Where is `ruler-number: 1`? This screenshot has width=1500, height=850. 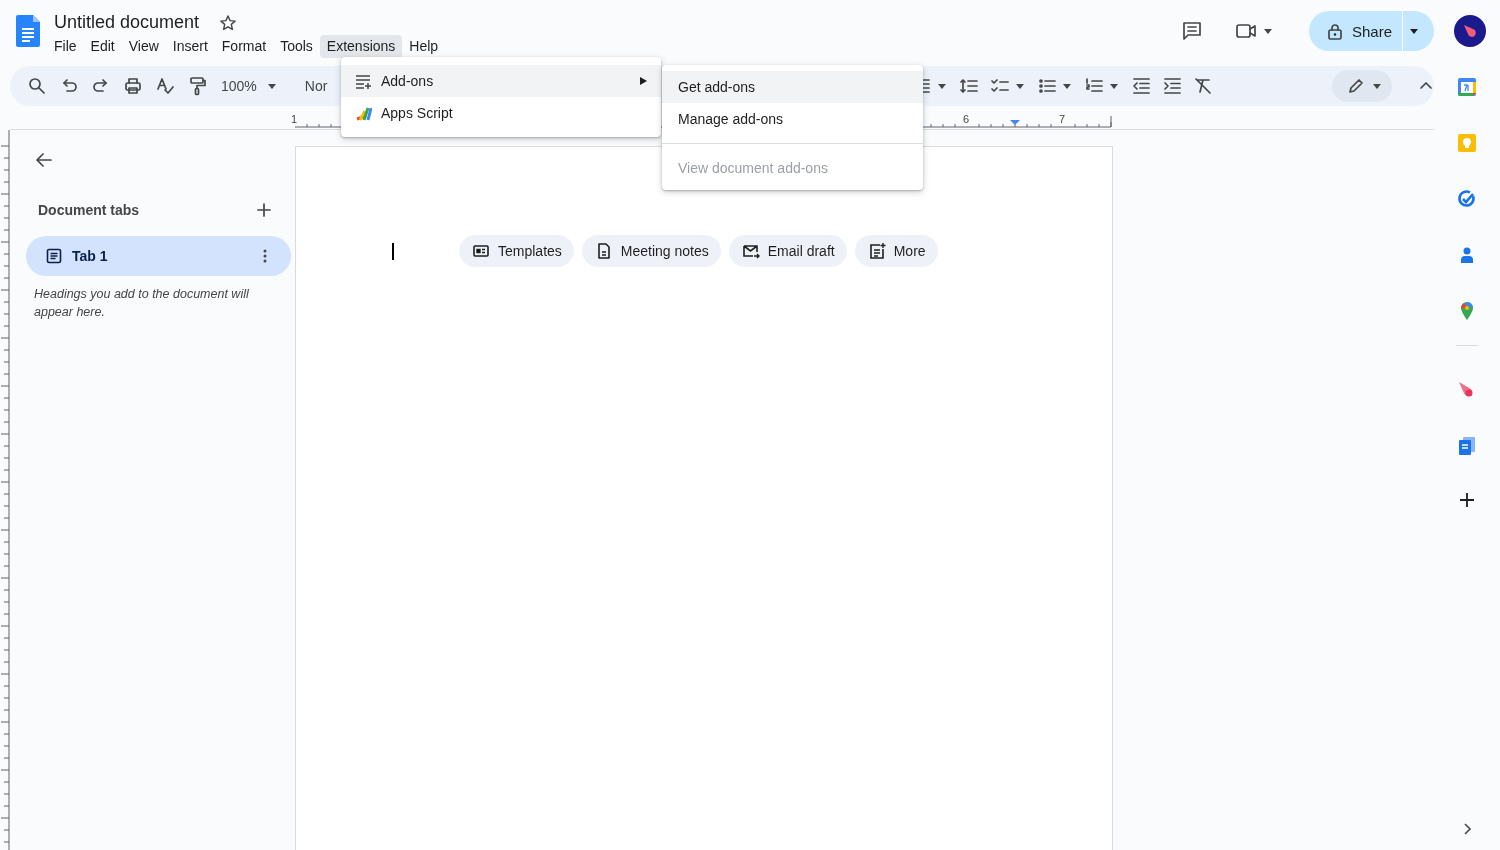 ruler-number: 1 is located at coordinates (294, 119).